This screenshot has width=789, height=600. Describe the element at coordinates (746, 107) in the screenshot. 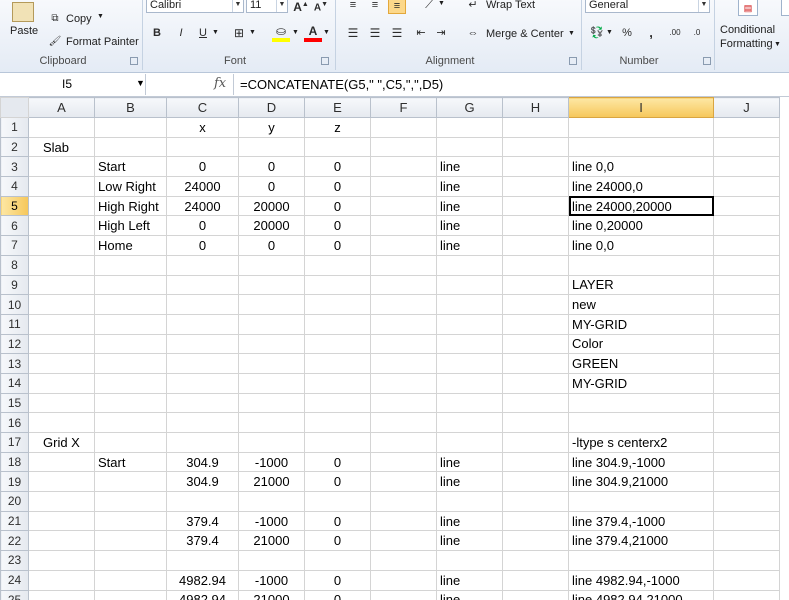

I see `column-header: J` at that location.